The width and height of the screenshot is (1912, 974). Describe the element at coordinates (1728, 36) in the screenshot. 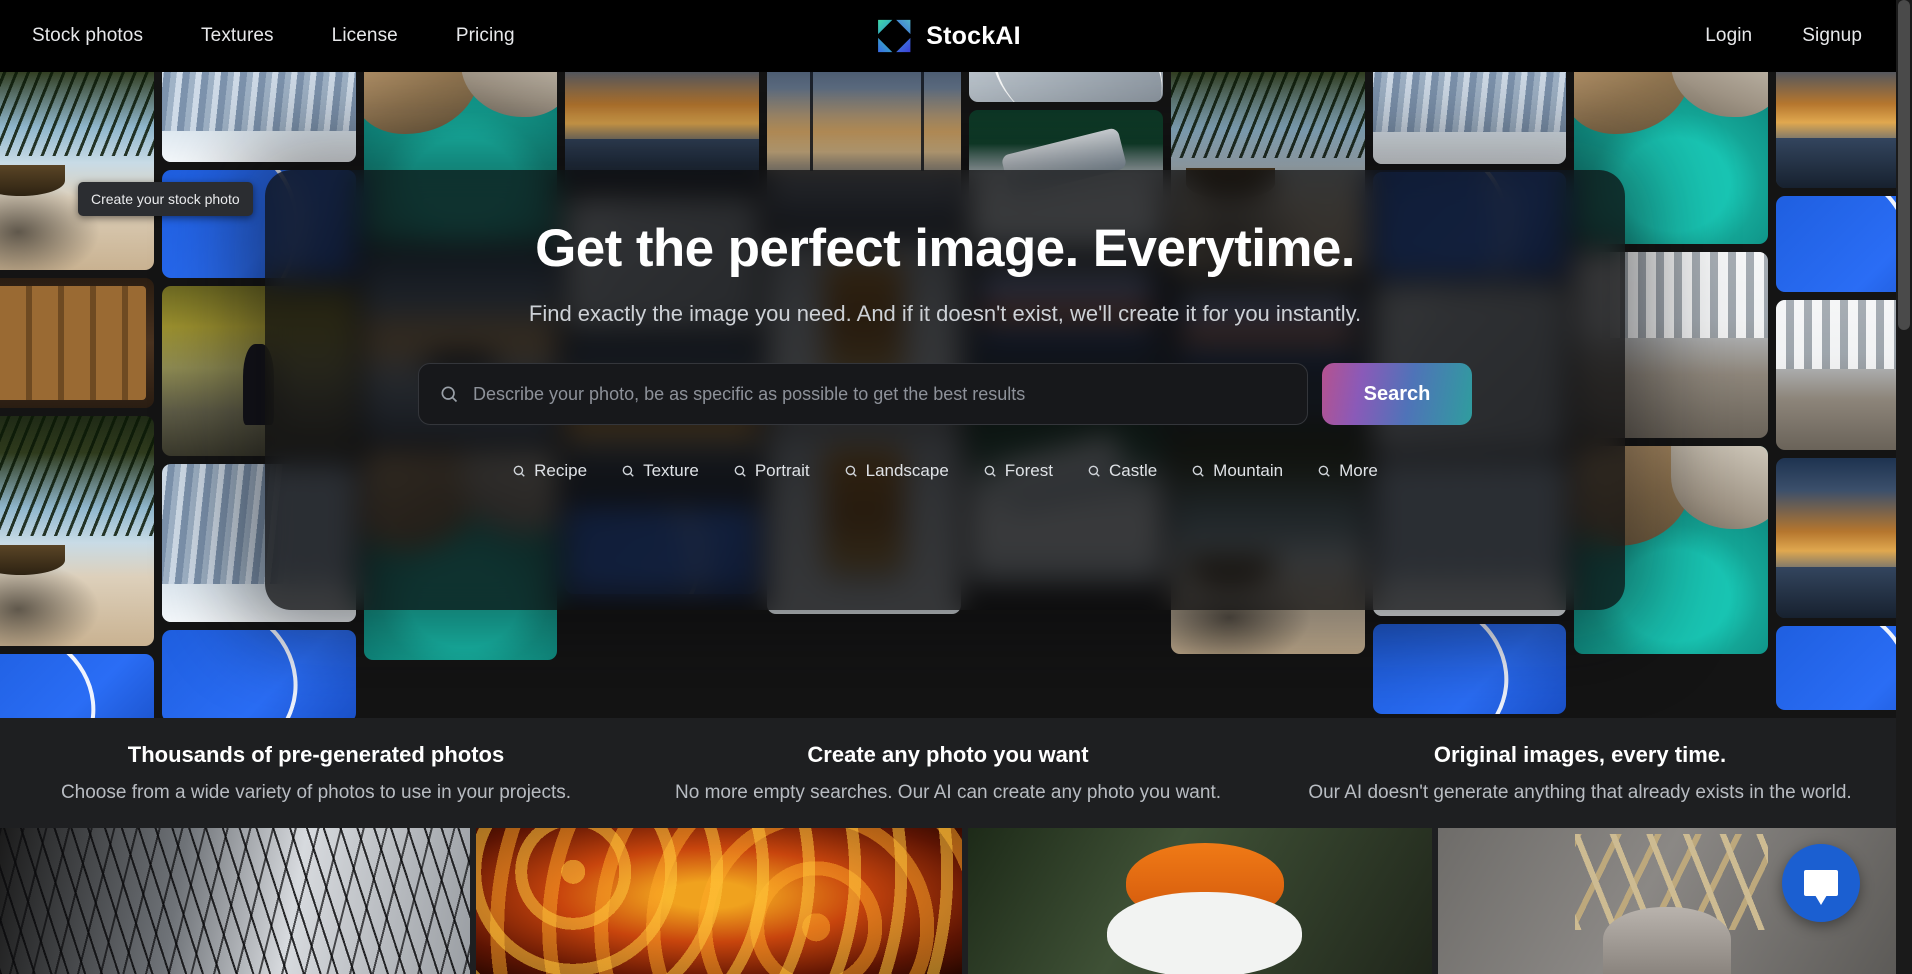

I see `login-link: Login` at that location.